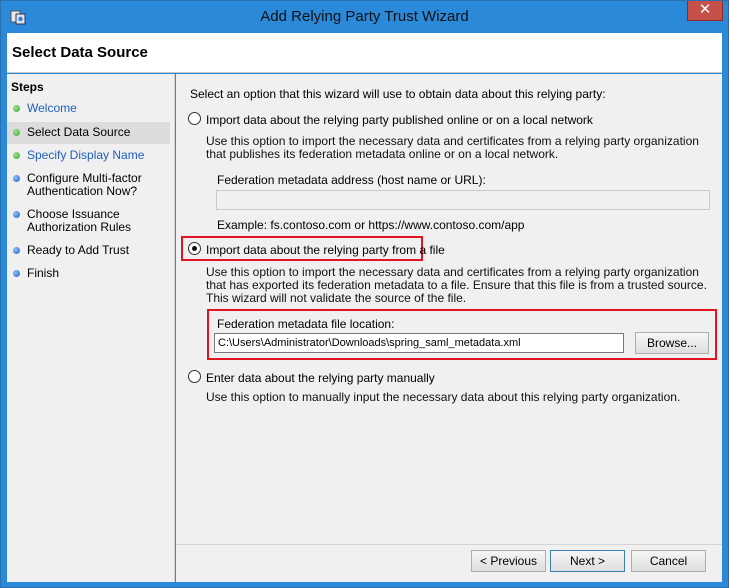 Image resolution: width=729 pixels, height=588 pixels. I want to click on page-header: Select Data Source, so click(364, 53).